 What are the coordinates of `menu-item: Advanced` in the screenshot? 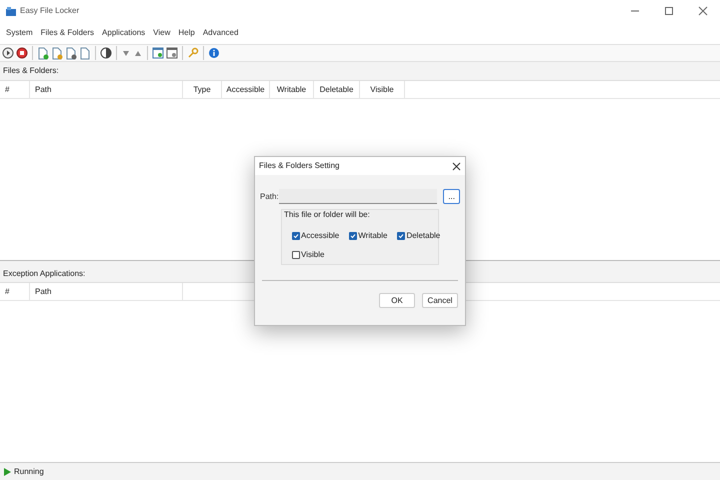 It's located at (220, 33).